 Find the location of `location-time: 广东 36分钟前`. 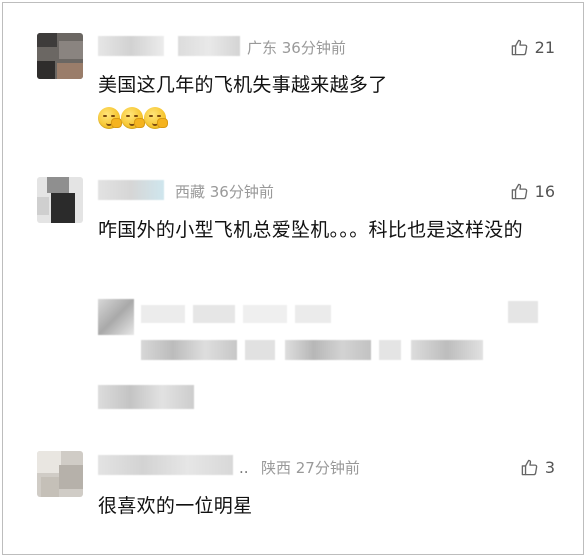

location-time: 广东 36分钟前 is located at coordinates (296, 48).